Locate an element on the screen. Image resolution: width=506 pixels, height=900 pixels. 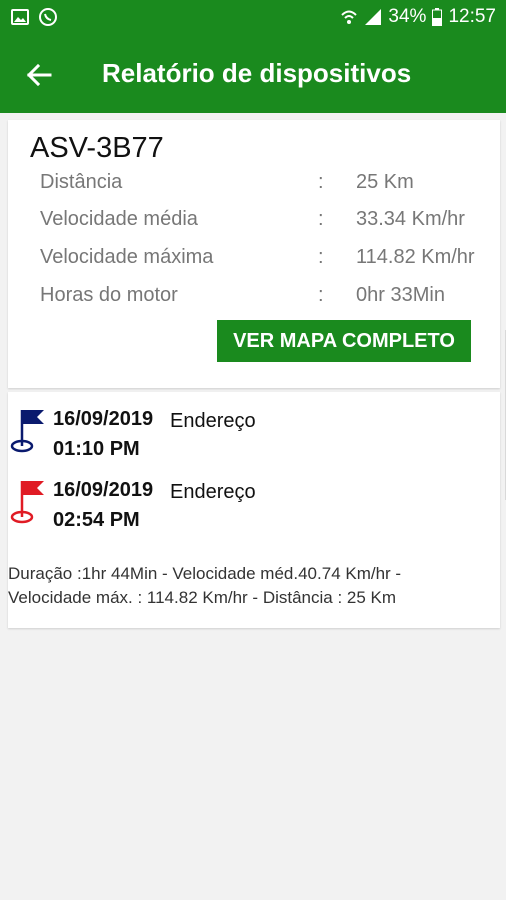
stat-row-avg-speed: Velocidade média : 33.34 Km/hr is located at coordinates (270, 223).